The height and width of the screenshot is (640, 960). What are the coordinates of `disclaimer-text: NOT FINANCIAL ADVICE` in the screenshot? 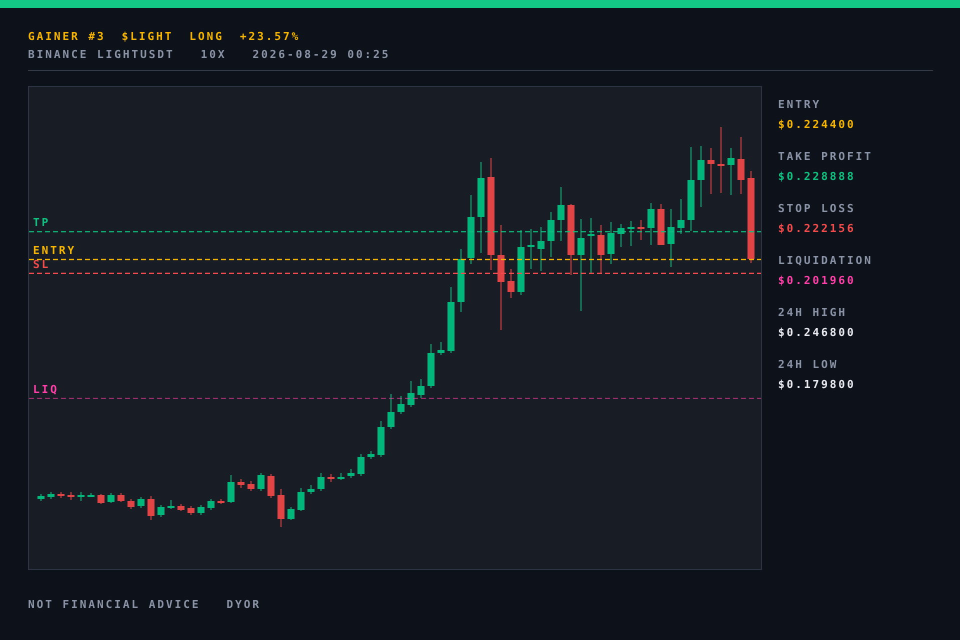 It's located at (114, 604).